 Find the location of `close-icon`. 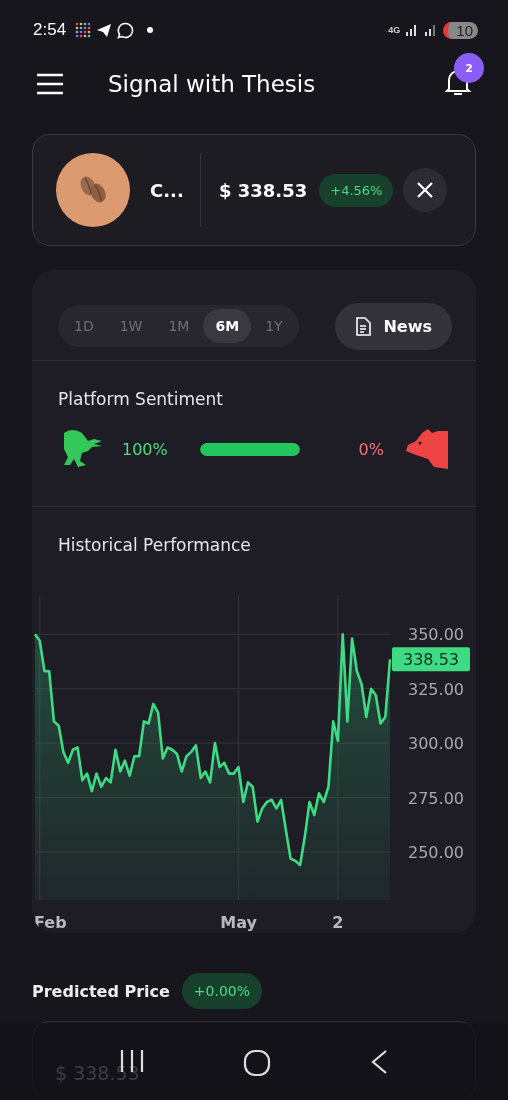

close-icon is located at coordinates (425, 190).